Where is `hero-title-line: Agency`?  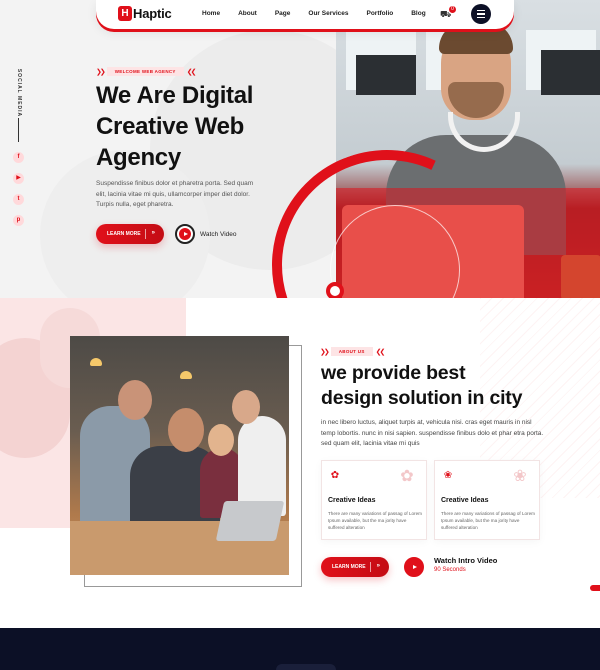
hero-title-line: Agency is located at coordinates (138, 157).